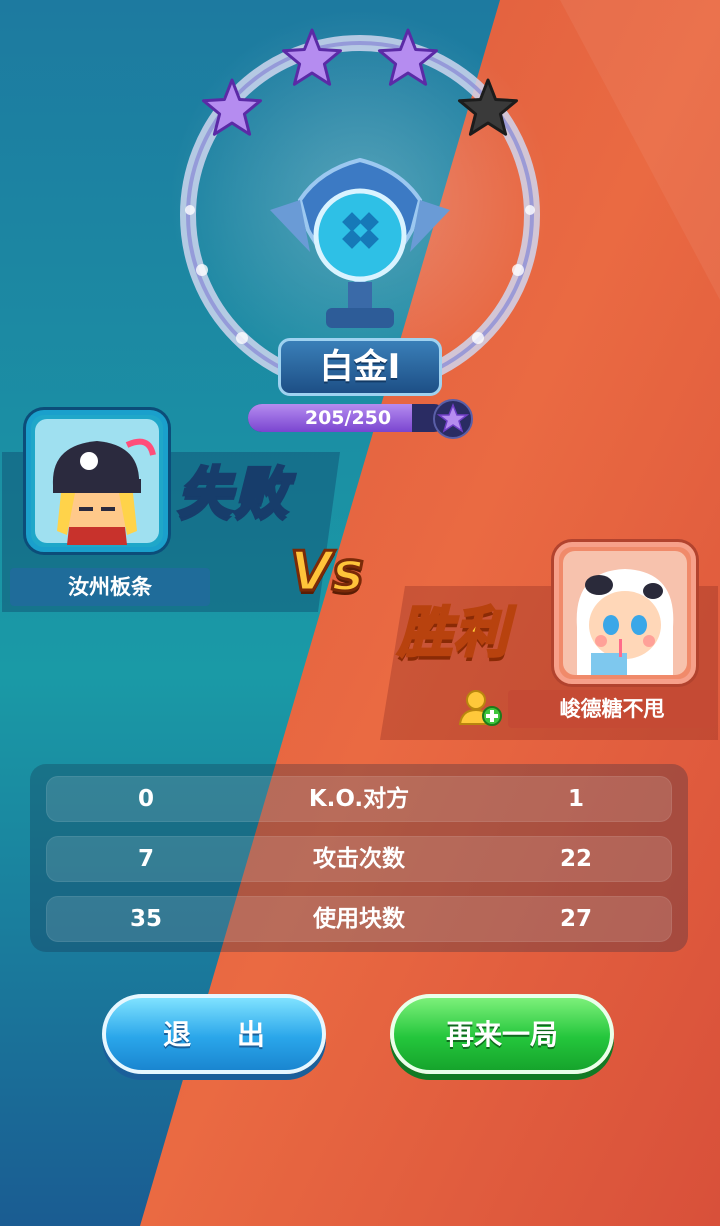 The width and height of the screenshot is (720, 1226). I want to click on right-player-avatar, so click(625, 613).